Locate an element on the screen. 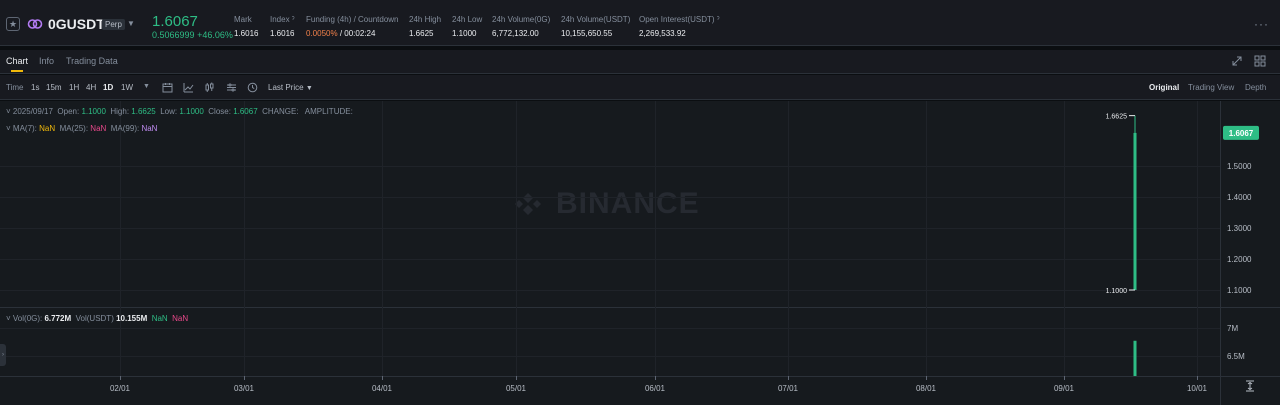 The image size is (1280, 405). funding-rate: 0.0050% is located at coordinates (322, 33).